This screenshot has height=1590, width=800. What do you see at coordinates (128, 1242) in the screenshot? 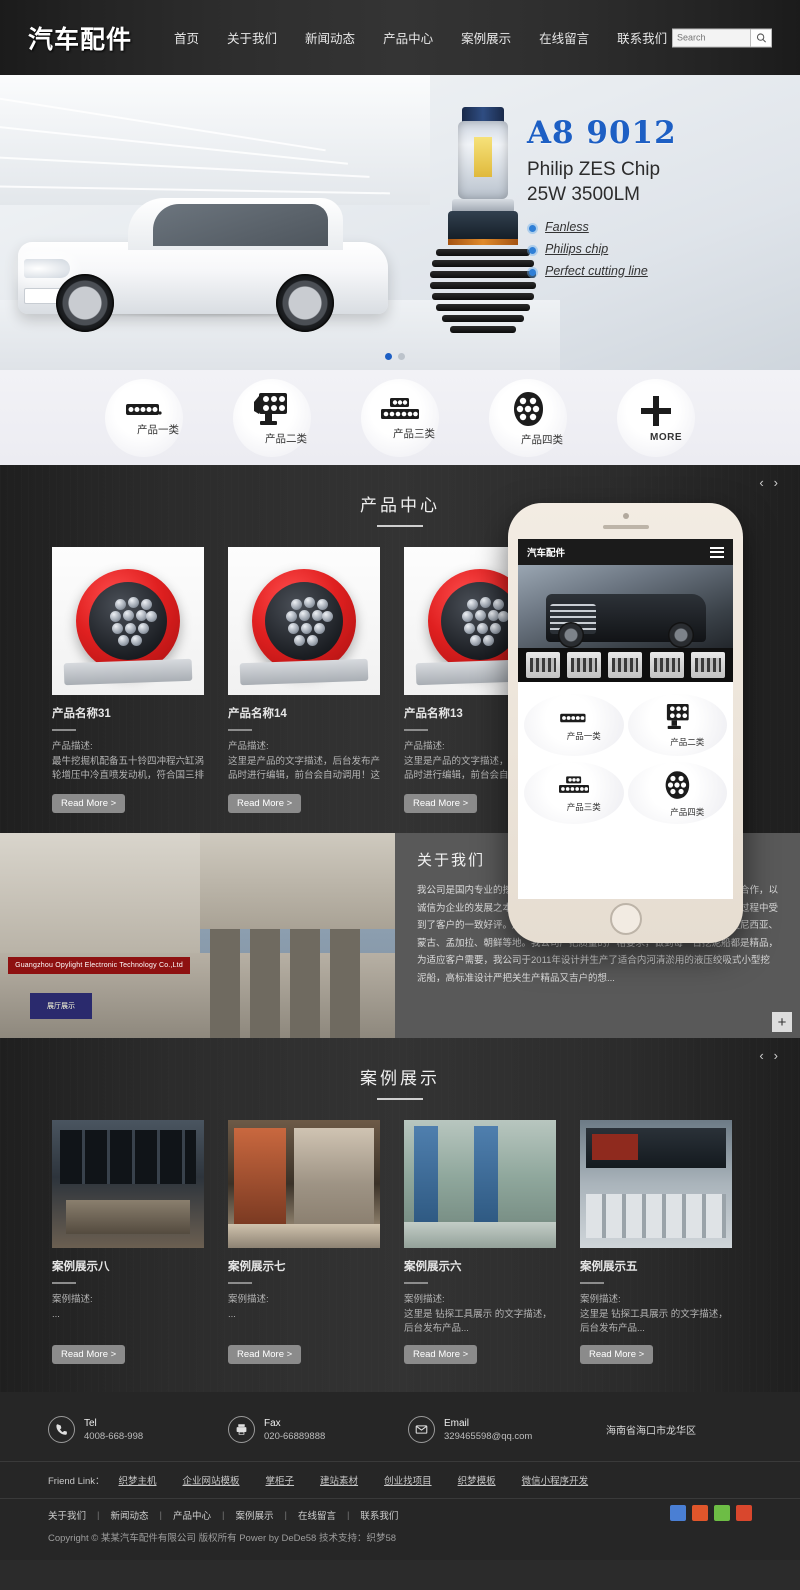
I see `case-card: 案例展示八 案例描述: ... Read More >` at bounding box center [128, 1242].